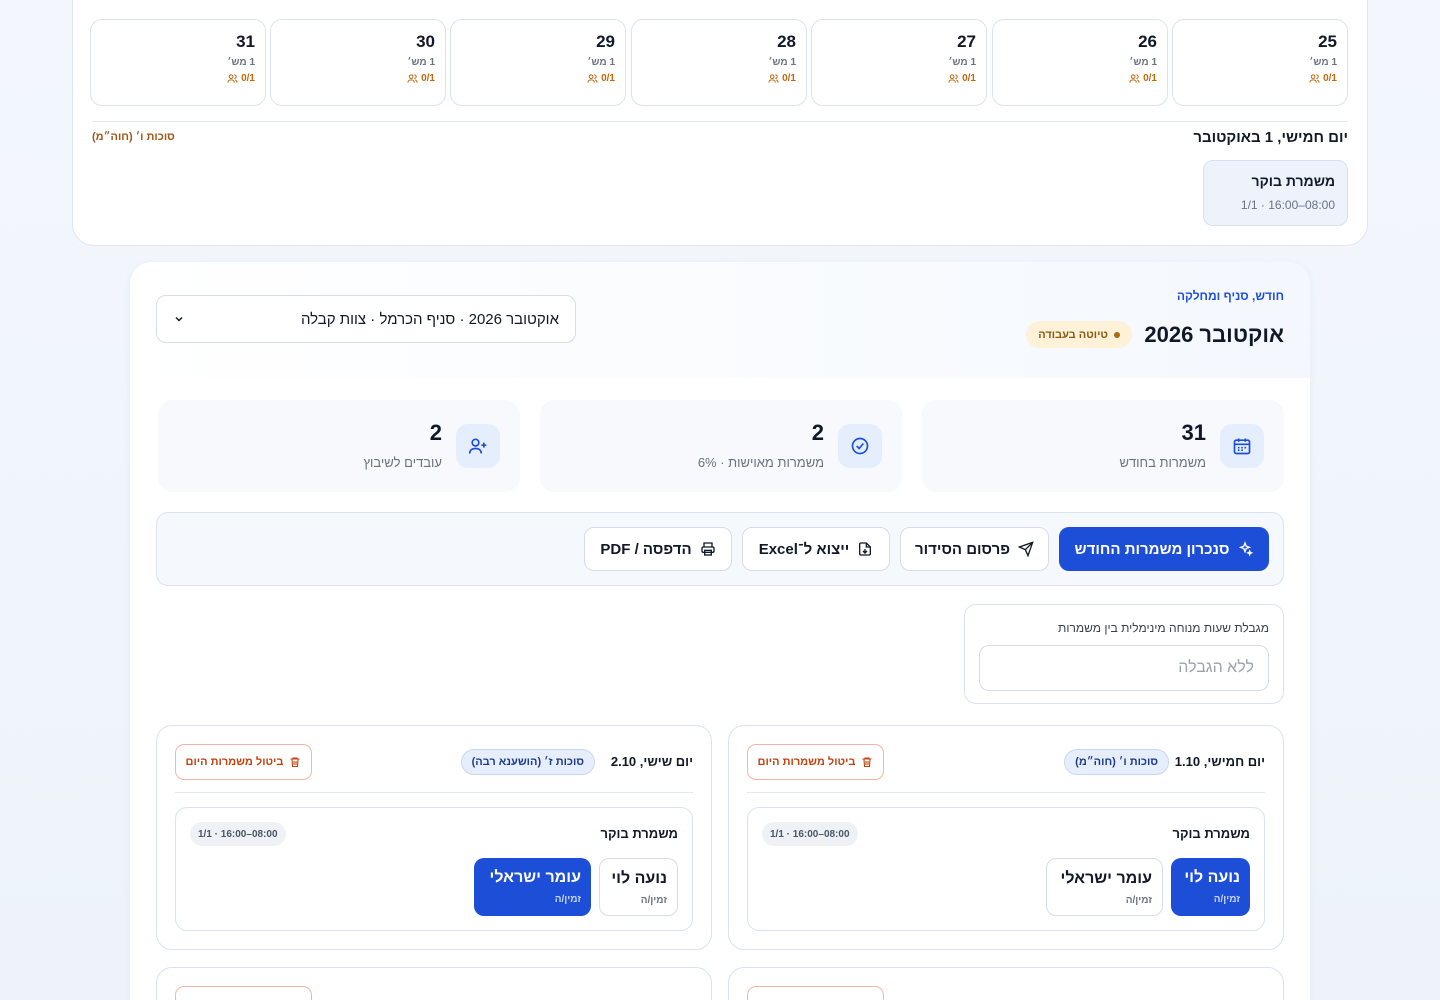  Describe the element at coordinates (478, 446) in the screenshot. I see `user-plus-icon` at that location.